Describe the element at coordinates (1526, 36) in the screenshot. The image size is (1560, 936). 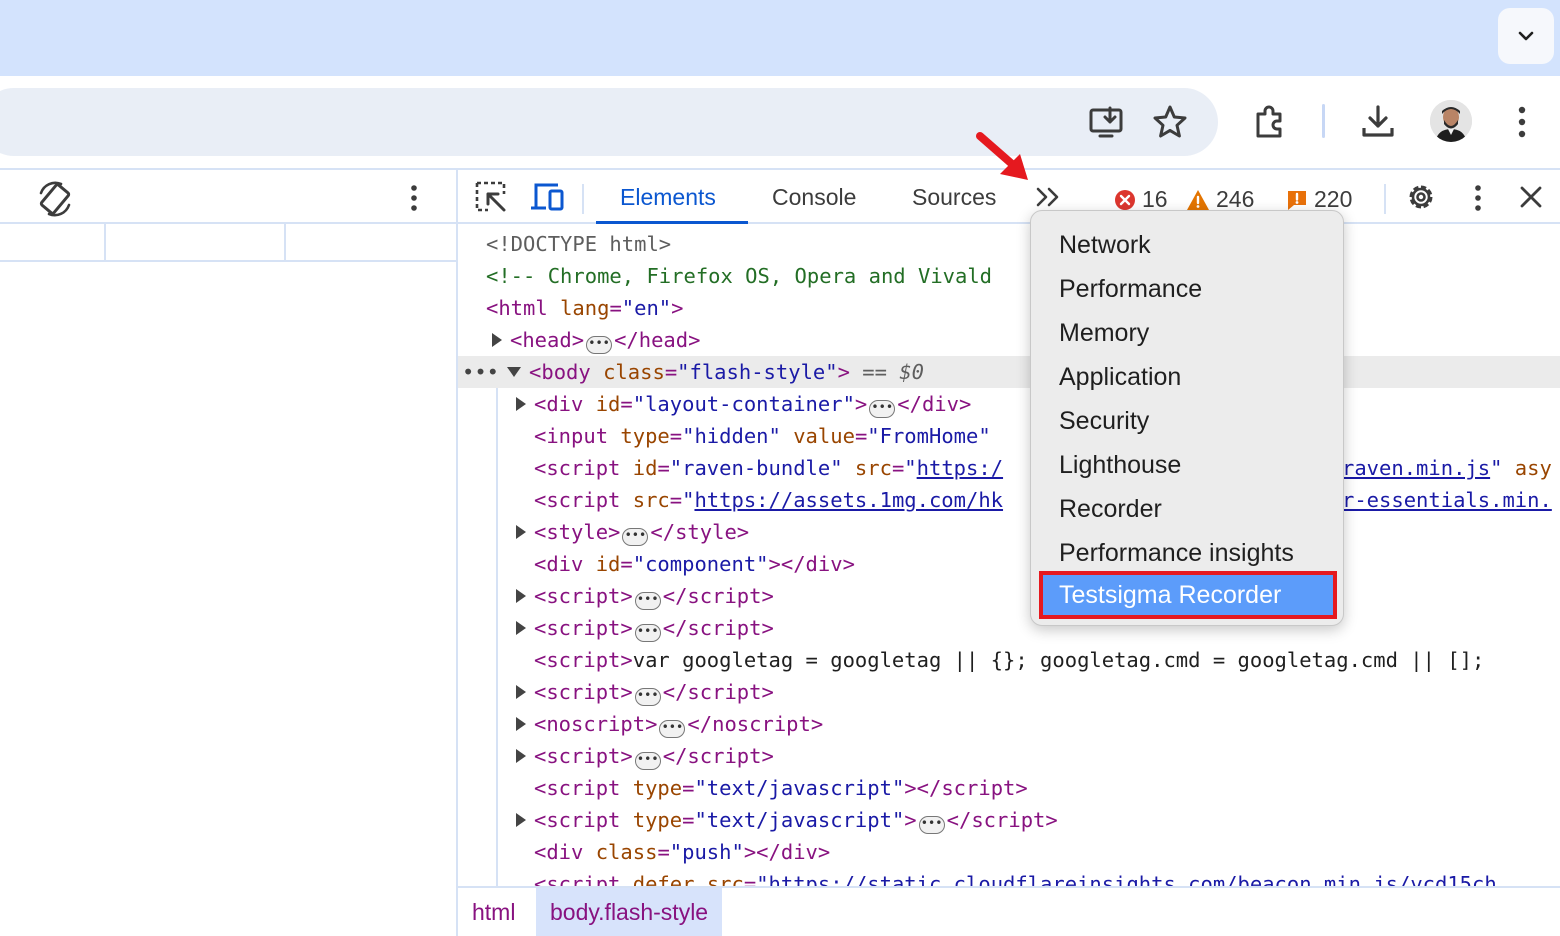
I see `tab-search-button` at that location.